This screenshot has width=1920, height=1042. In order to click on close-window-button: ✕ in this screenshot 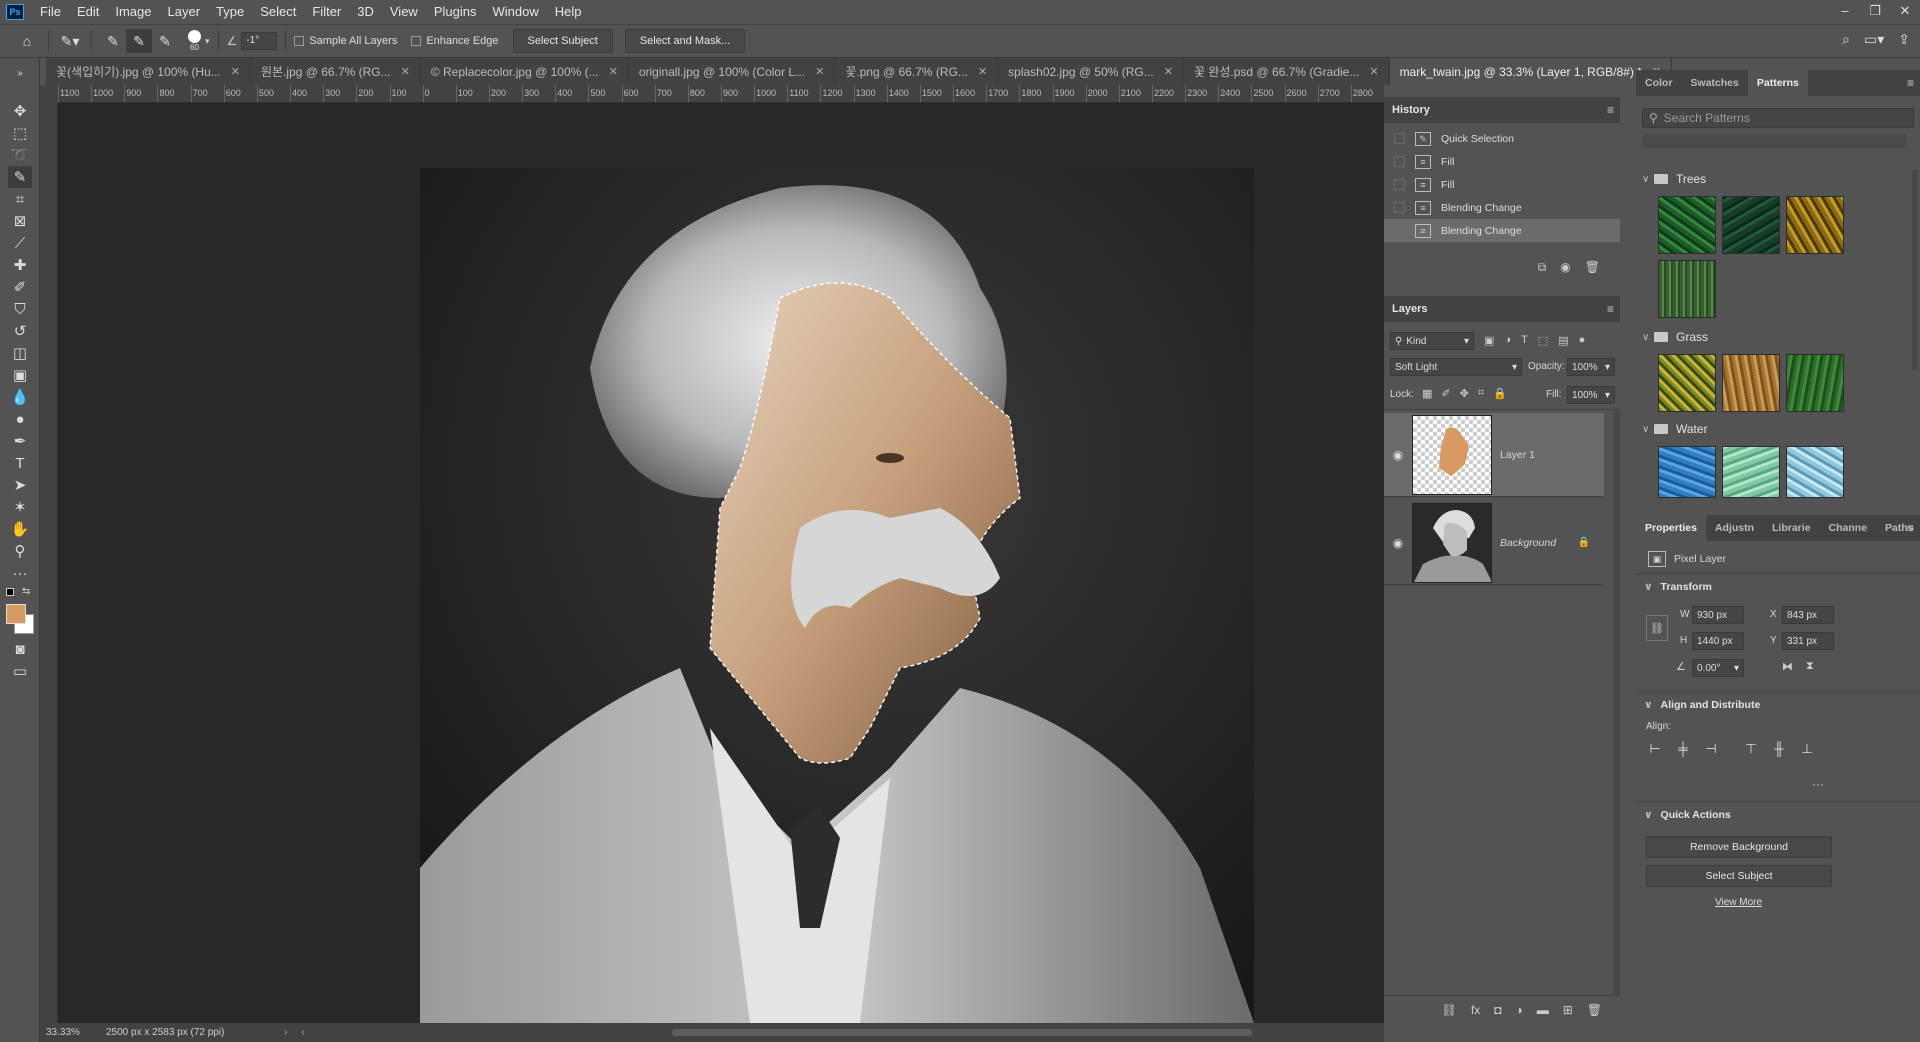, I will do `click(1905, 11)`.